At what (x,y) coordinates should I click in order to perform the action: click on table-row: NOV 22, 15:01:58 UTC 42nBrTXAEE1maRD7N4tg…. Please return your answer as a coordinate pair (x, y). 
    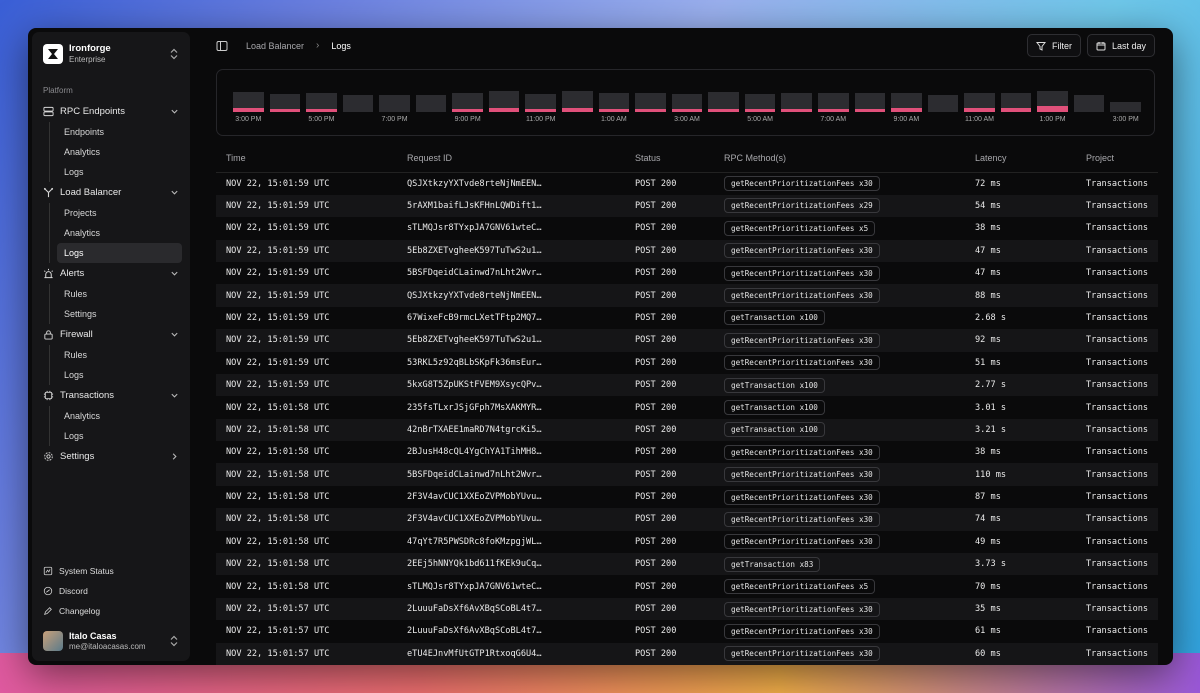
    Looking at the image, I should click on (687, 430).